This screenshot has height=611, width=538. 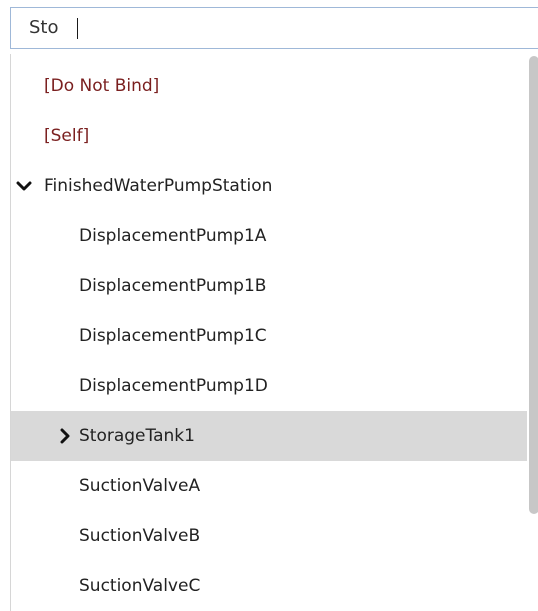 I want to click on list-item-label: SuctionValveB, so click(x=140, y=536).